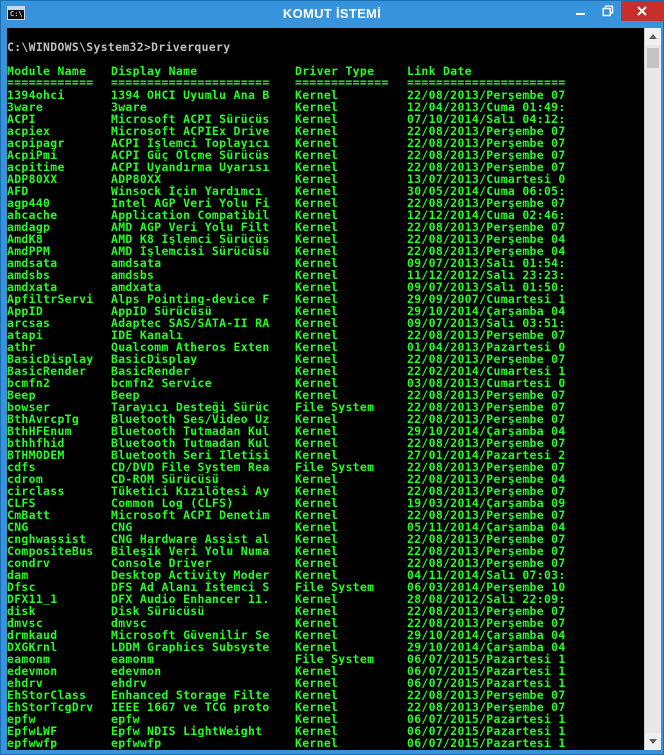 This screenshot has width=664, height=755. I want to click on cell-module-name: DFX11_1, so click(32, 599).